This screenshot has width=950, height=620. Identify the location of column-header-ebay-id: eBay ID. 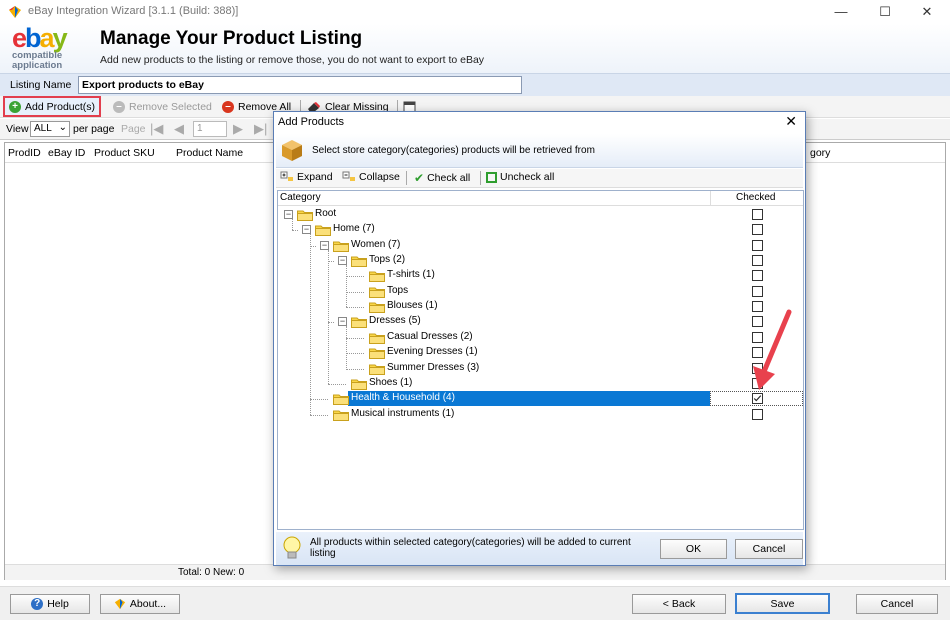
(66, 153).